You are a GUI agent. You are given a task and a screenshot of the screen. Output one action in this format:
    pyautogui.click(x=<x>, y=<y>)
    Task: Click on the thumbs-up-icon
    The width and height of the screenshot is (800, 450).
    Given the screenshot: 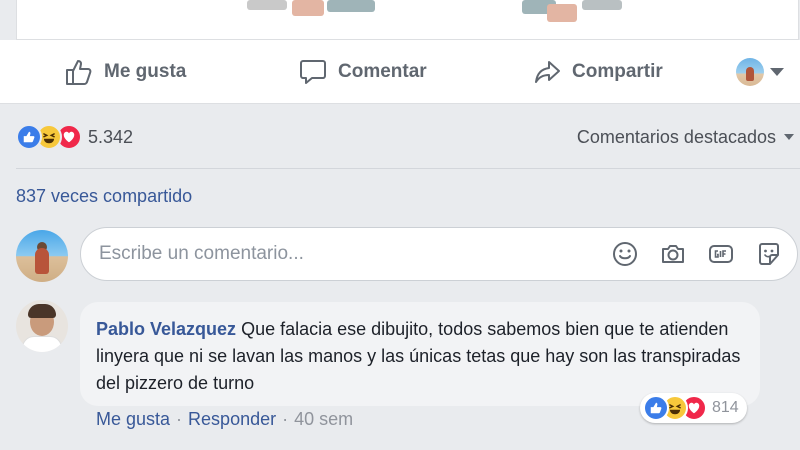 What is the action you would take?
    pyautogui.click(x=79, y=72)
    